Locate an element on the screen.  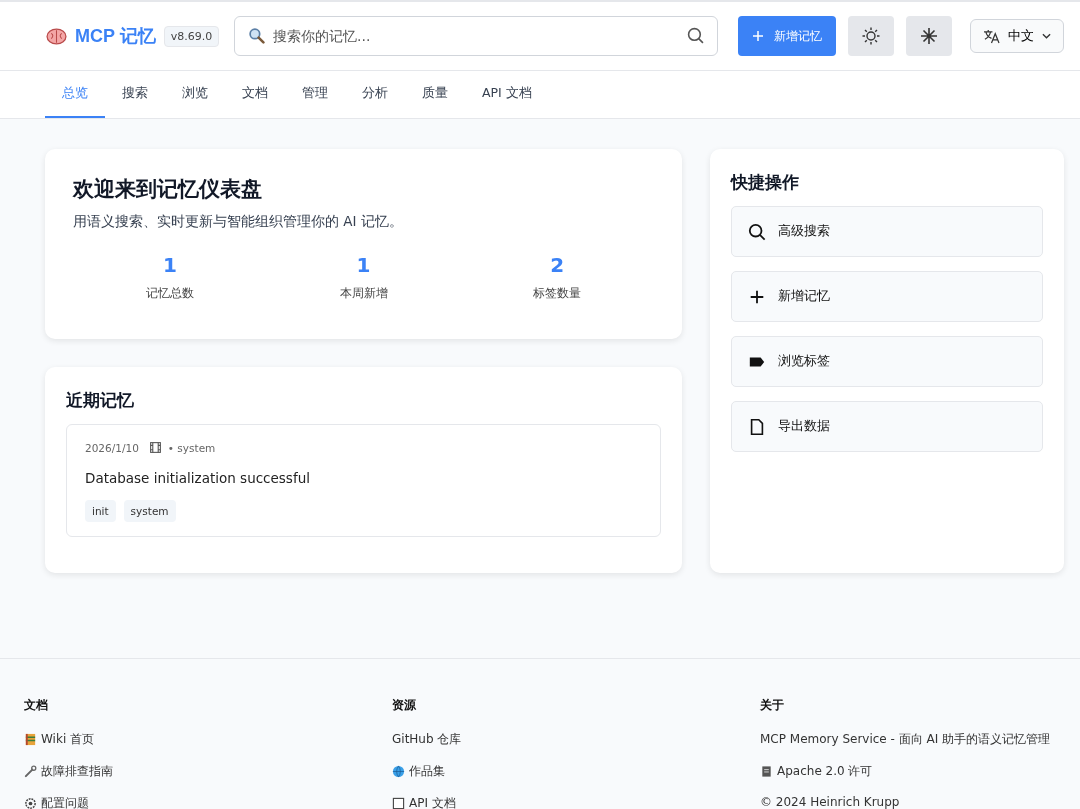
footer-link: Apache 2.0 许可 is located at coordinates (816, 771).